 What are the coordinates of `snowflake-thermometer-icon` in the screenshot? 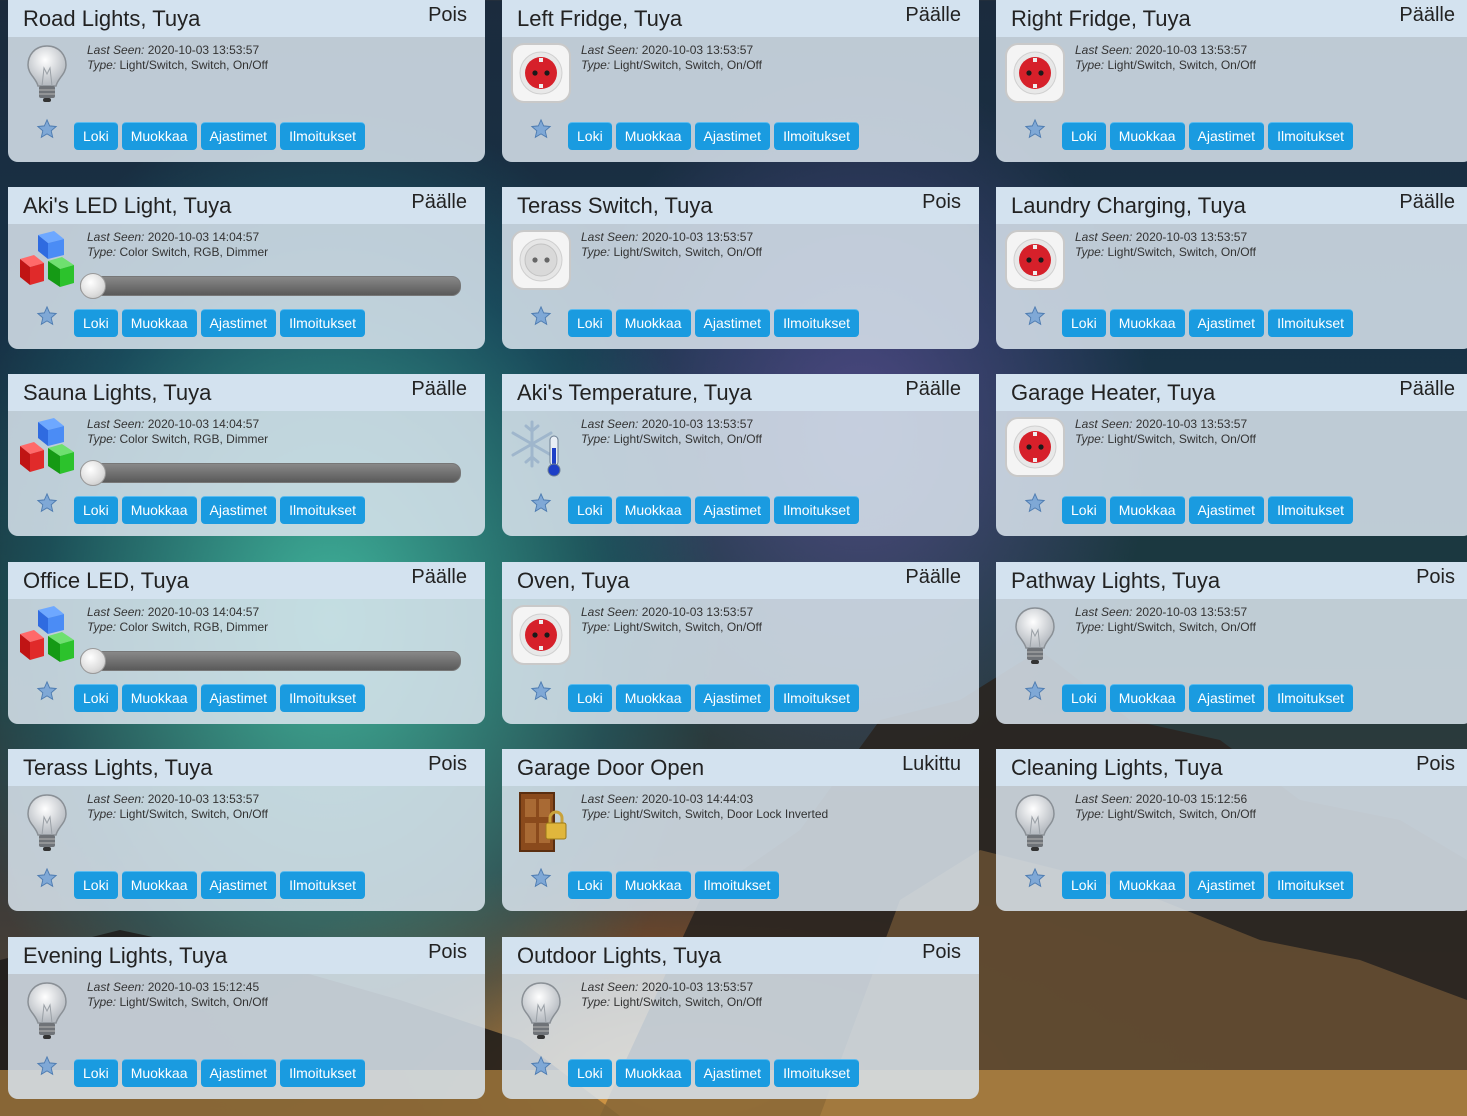 It's located at (541, 447).